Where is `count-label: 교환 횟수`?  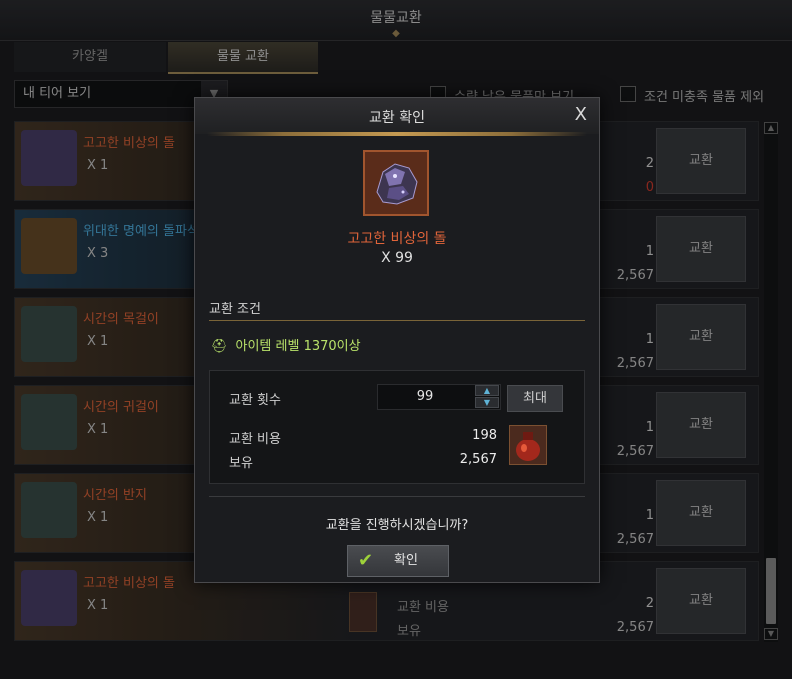 count-label: 교환 횟수 is located at coordinates (255, 400).